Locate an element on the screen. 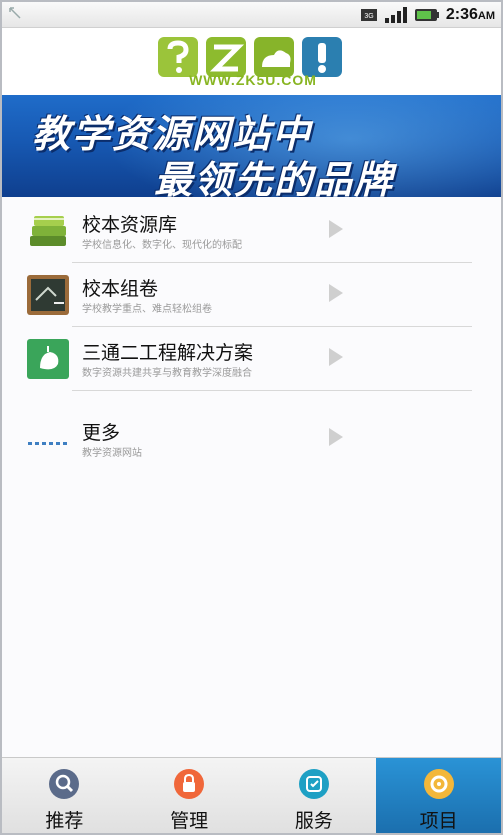 Image resolution: width=503 pixels, height=835 pixels. list-item-subtitle: 教学资源网站 is located at coordinates (112, 453).